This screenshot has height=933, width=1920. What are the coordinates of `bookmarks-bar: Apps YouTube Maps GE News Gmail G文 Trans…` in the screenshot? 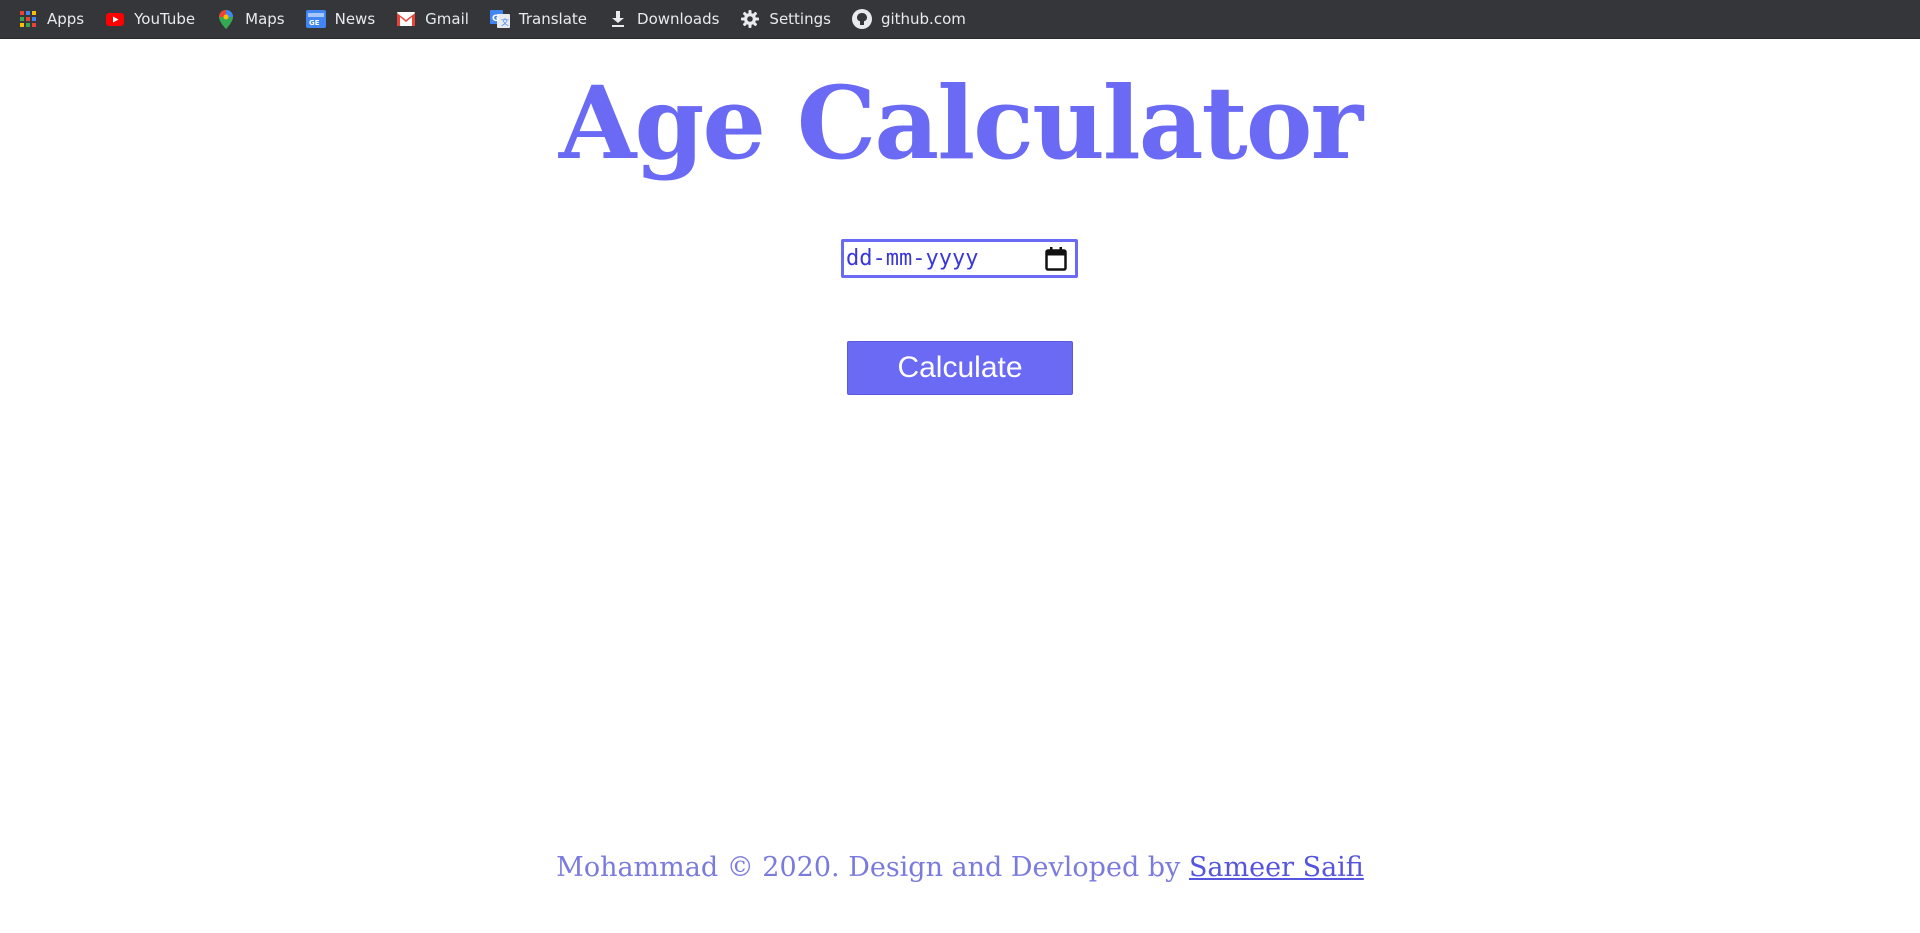 It's located at (960, 19).